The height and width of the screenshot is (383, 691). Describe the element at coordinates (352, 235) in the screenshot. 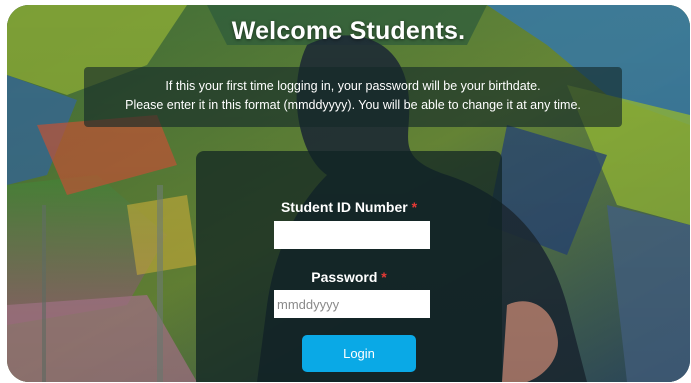

I see `student-id-input` at that location.